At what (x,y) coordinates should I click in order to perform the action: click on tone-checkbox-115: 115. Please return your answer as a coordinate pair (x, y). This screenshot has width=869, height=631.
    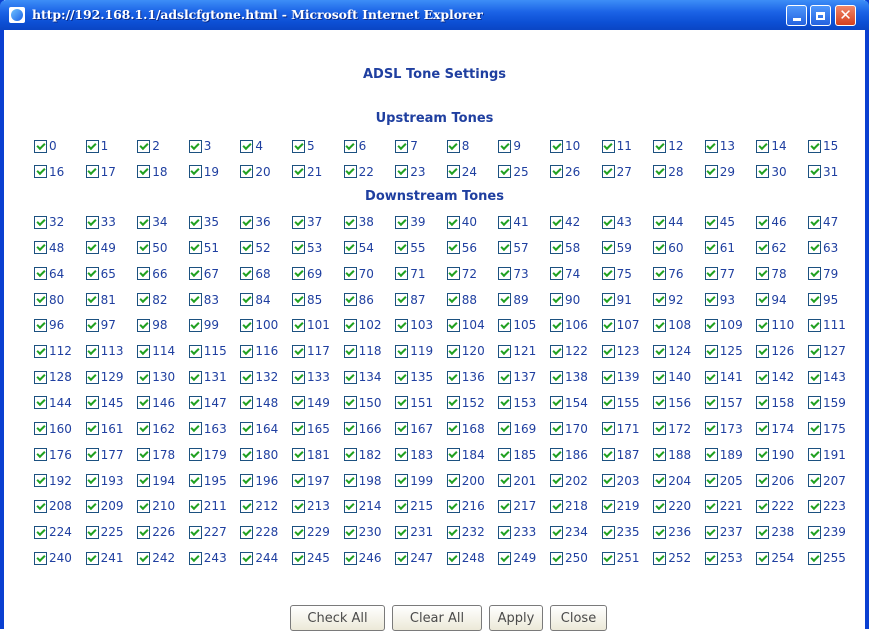
    Looking at the image, I should click on (207, 351).